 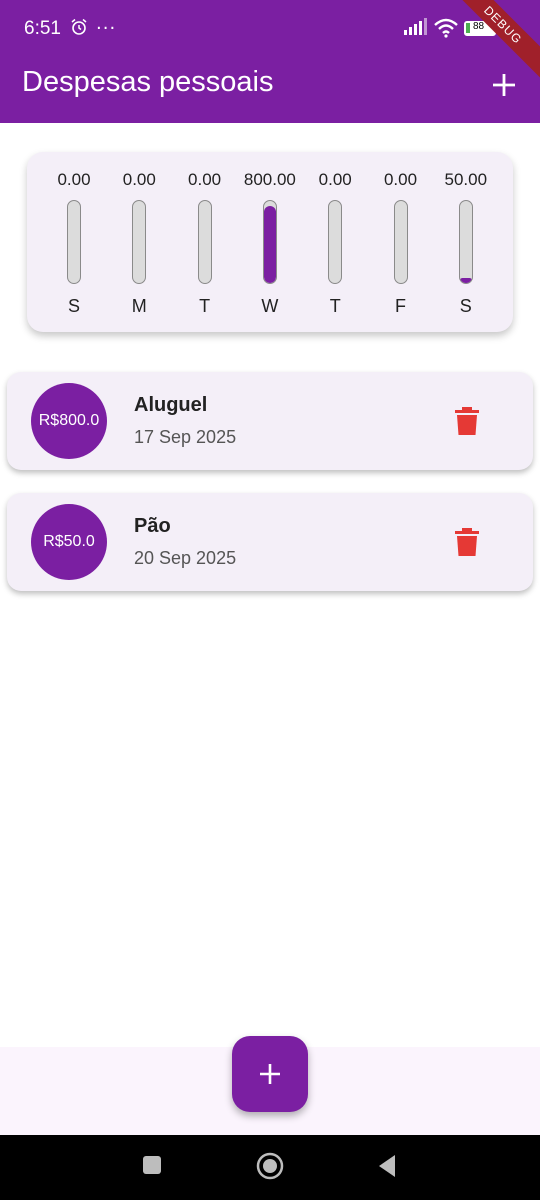 I want to click on chart-column: 800.00 W, so click(x=270, y=242).